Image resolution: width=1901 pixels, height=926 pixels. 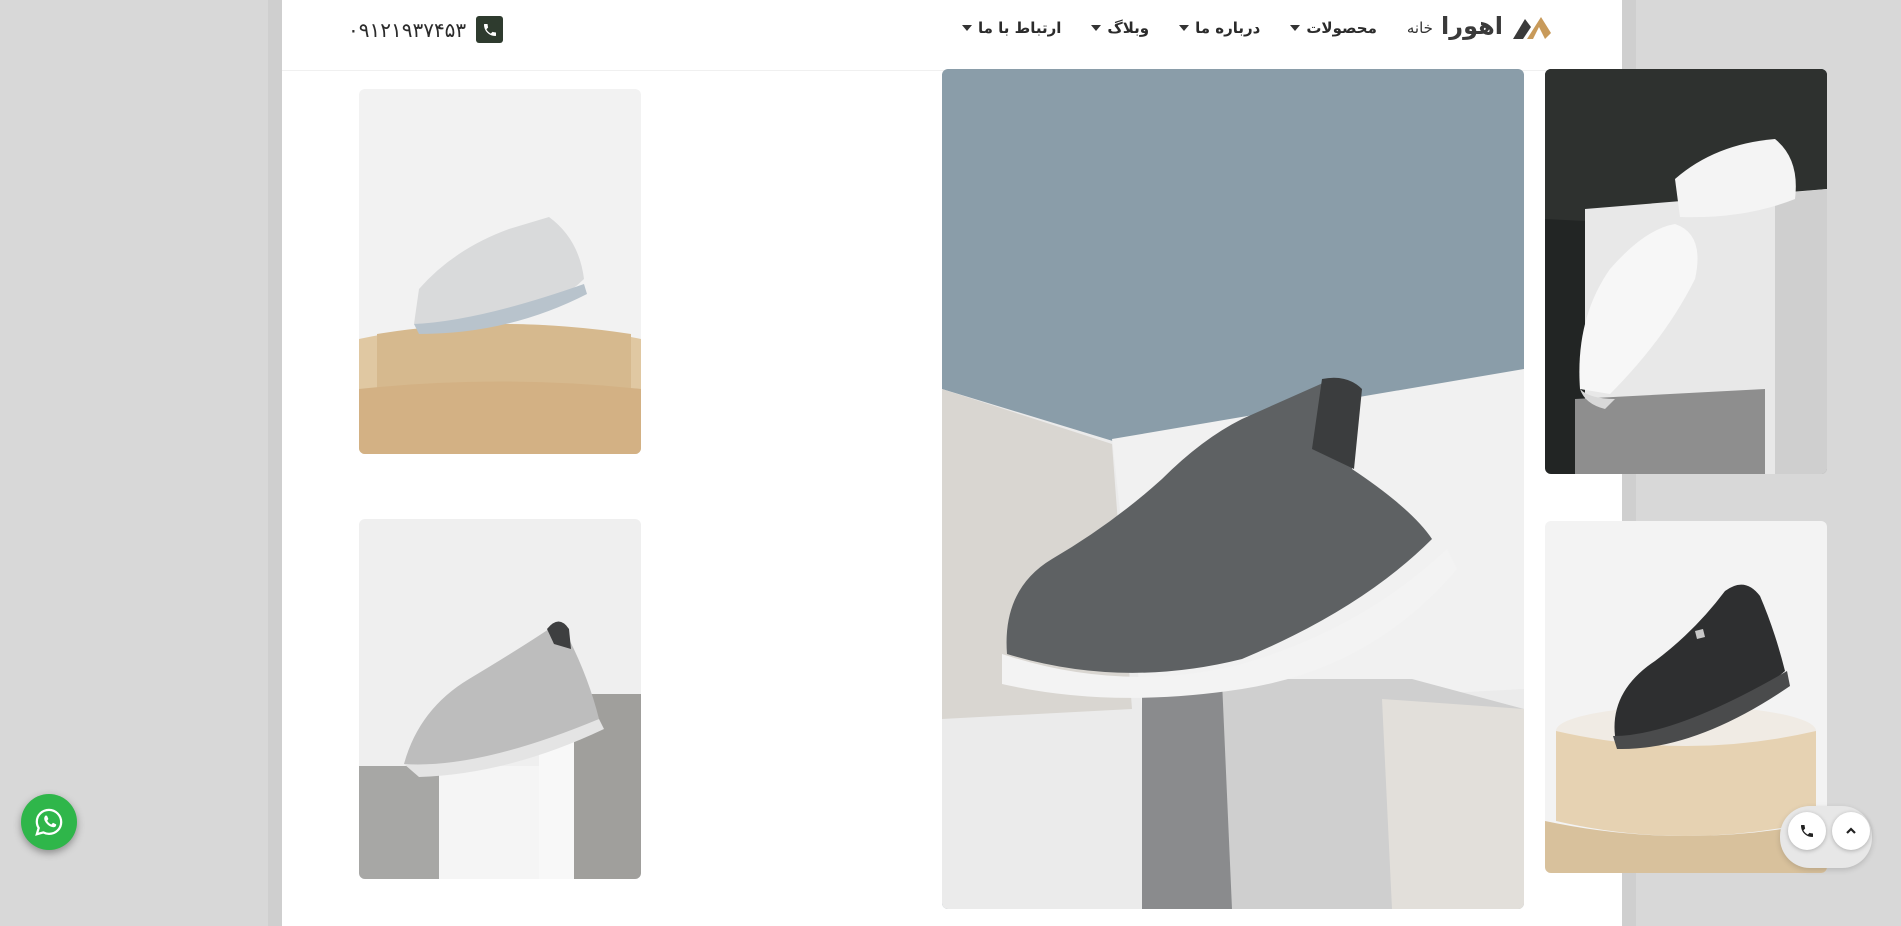 I want to click on whatsapp-icon, so click(x=49, y=822).